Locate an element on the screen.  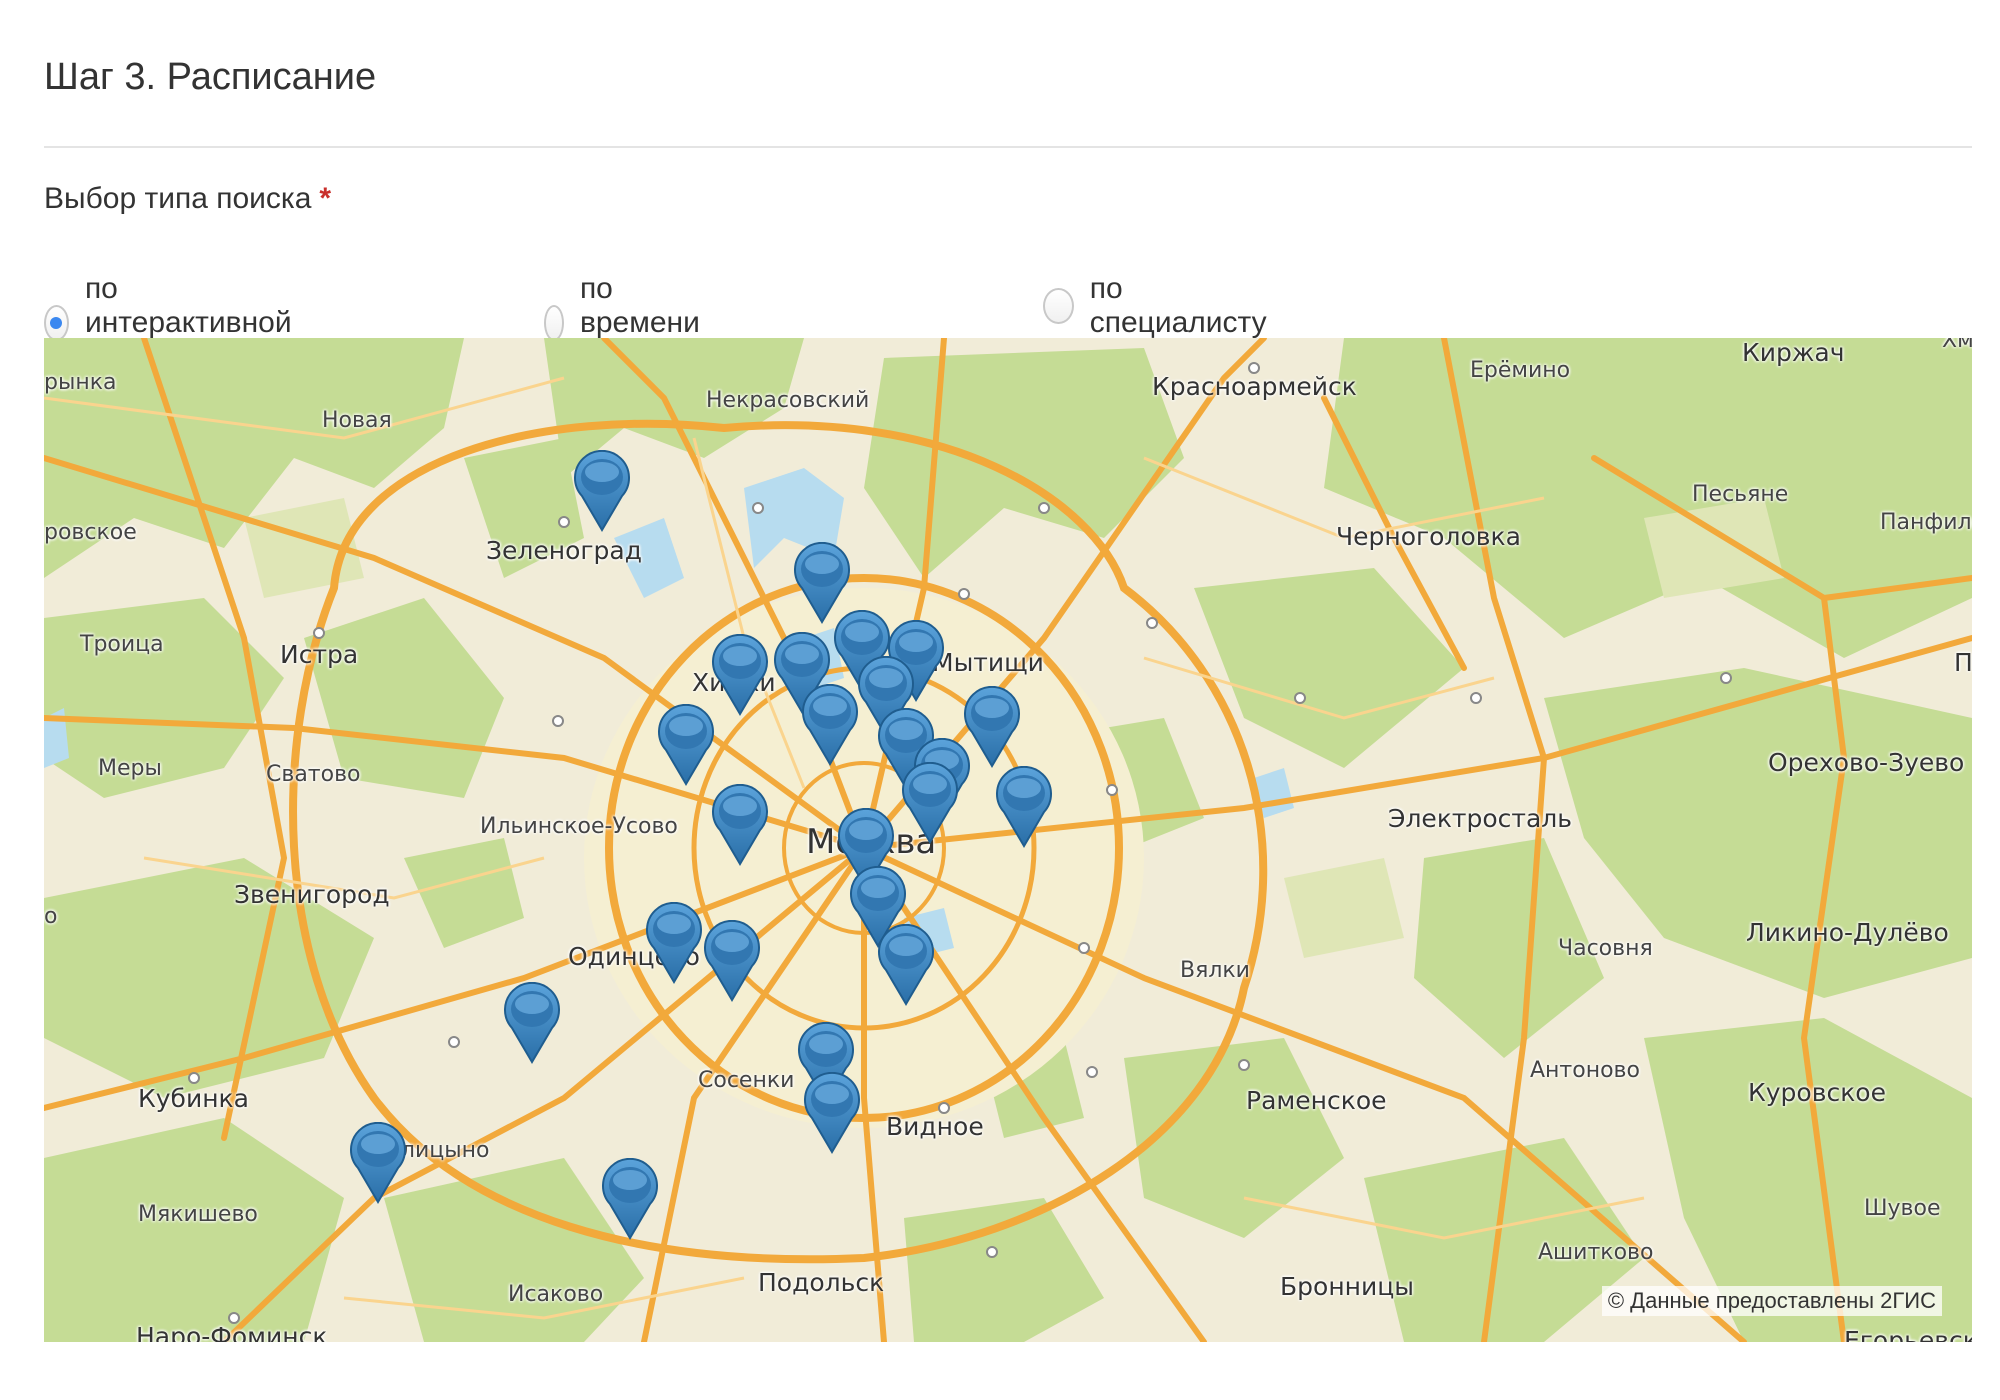
map-label: Сосенки is located at coordinates (746, 1080).